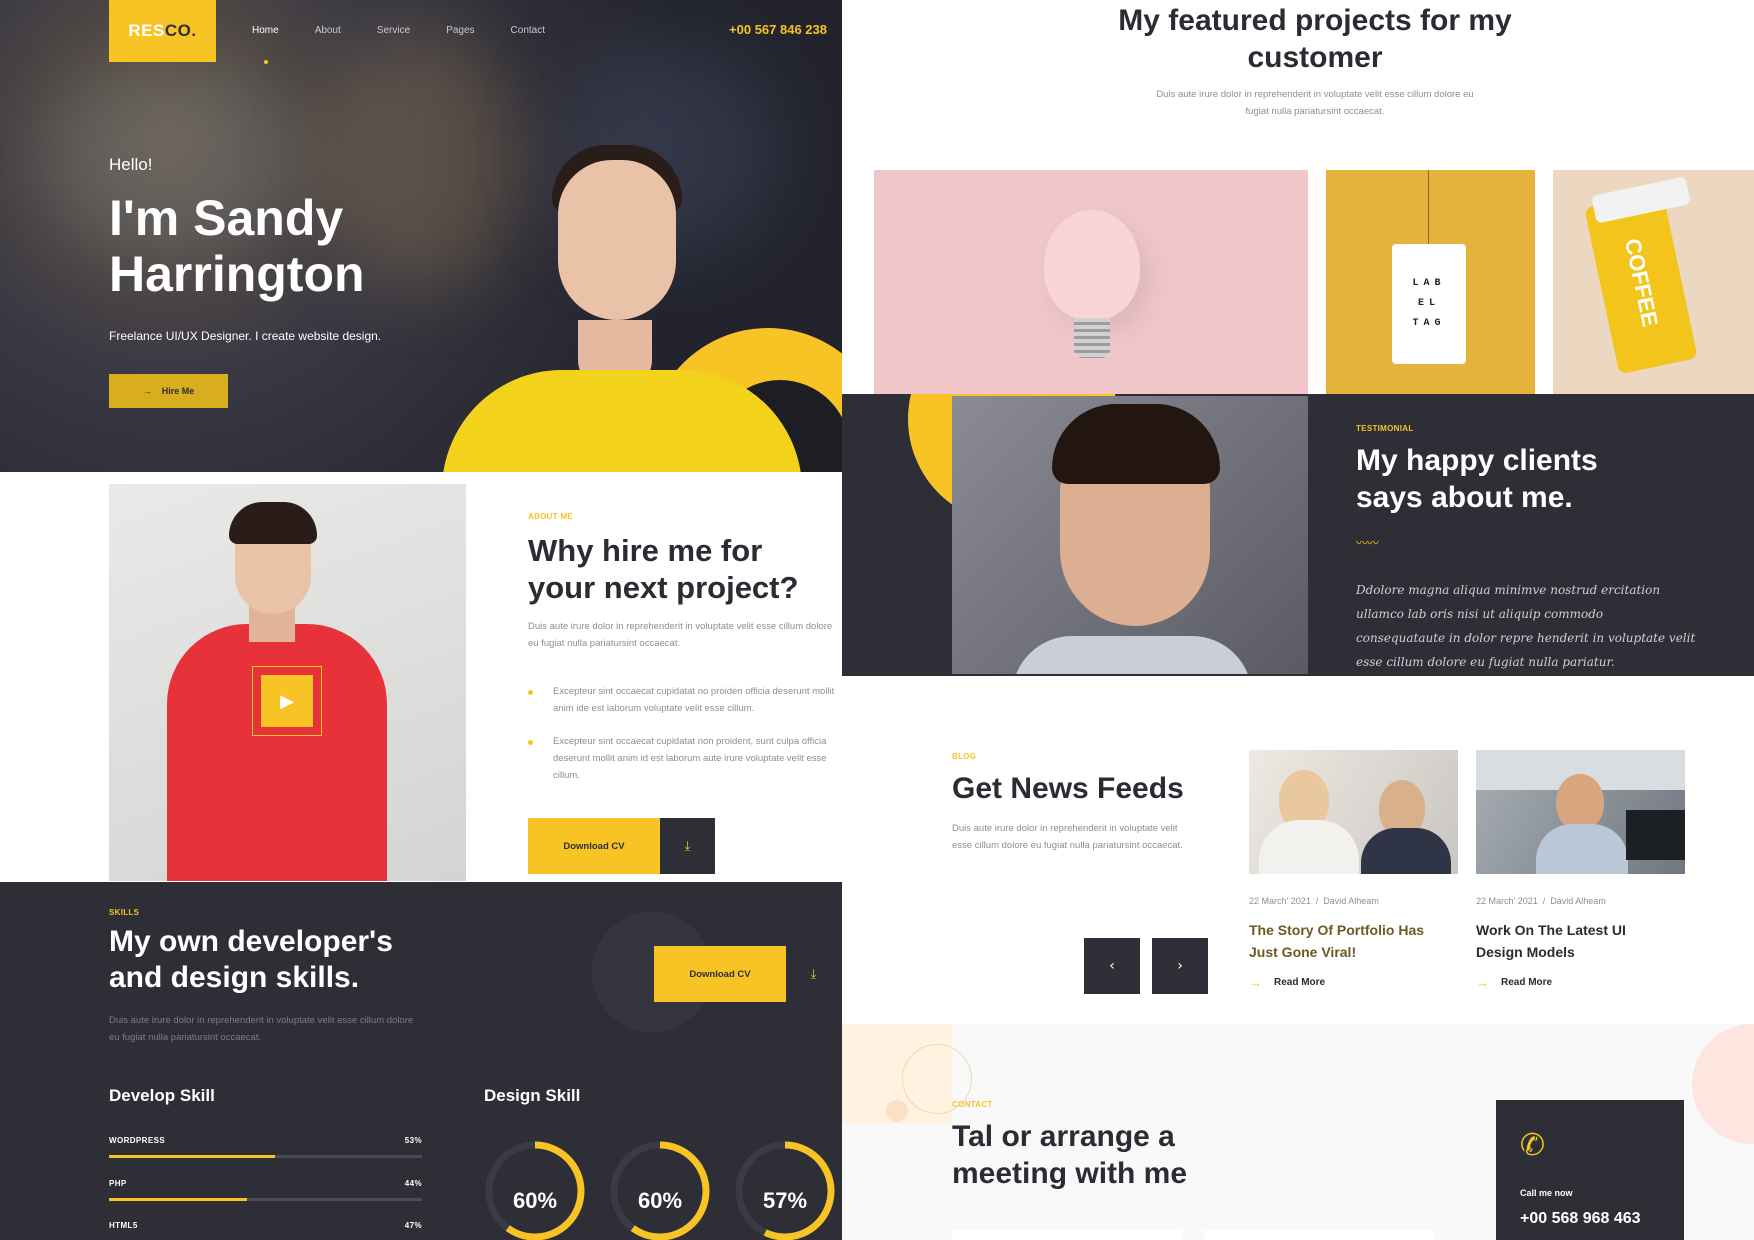  I want to click on tag-string, so click(1428, 208).